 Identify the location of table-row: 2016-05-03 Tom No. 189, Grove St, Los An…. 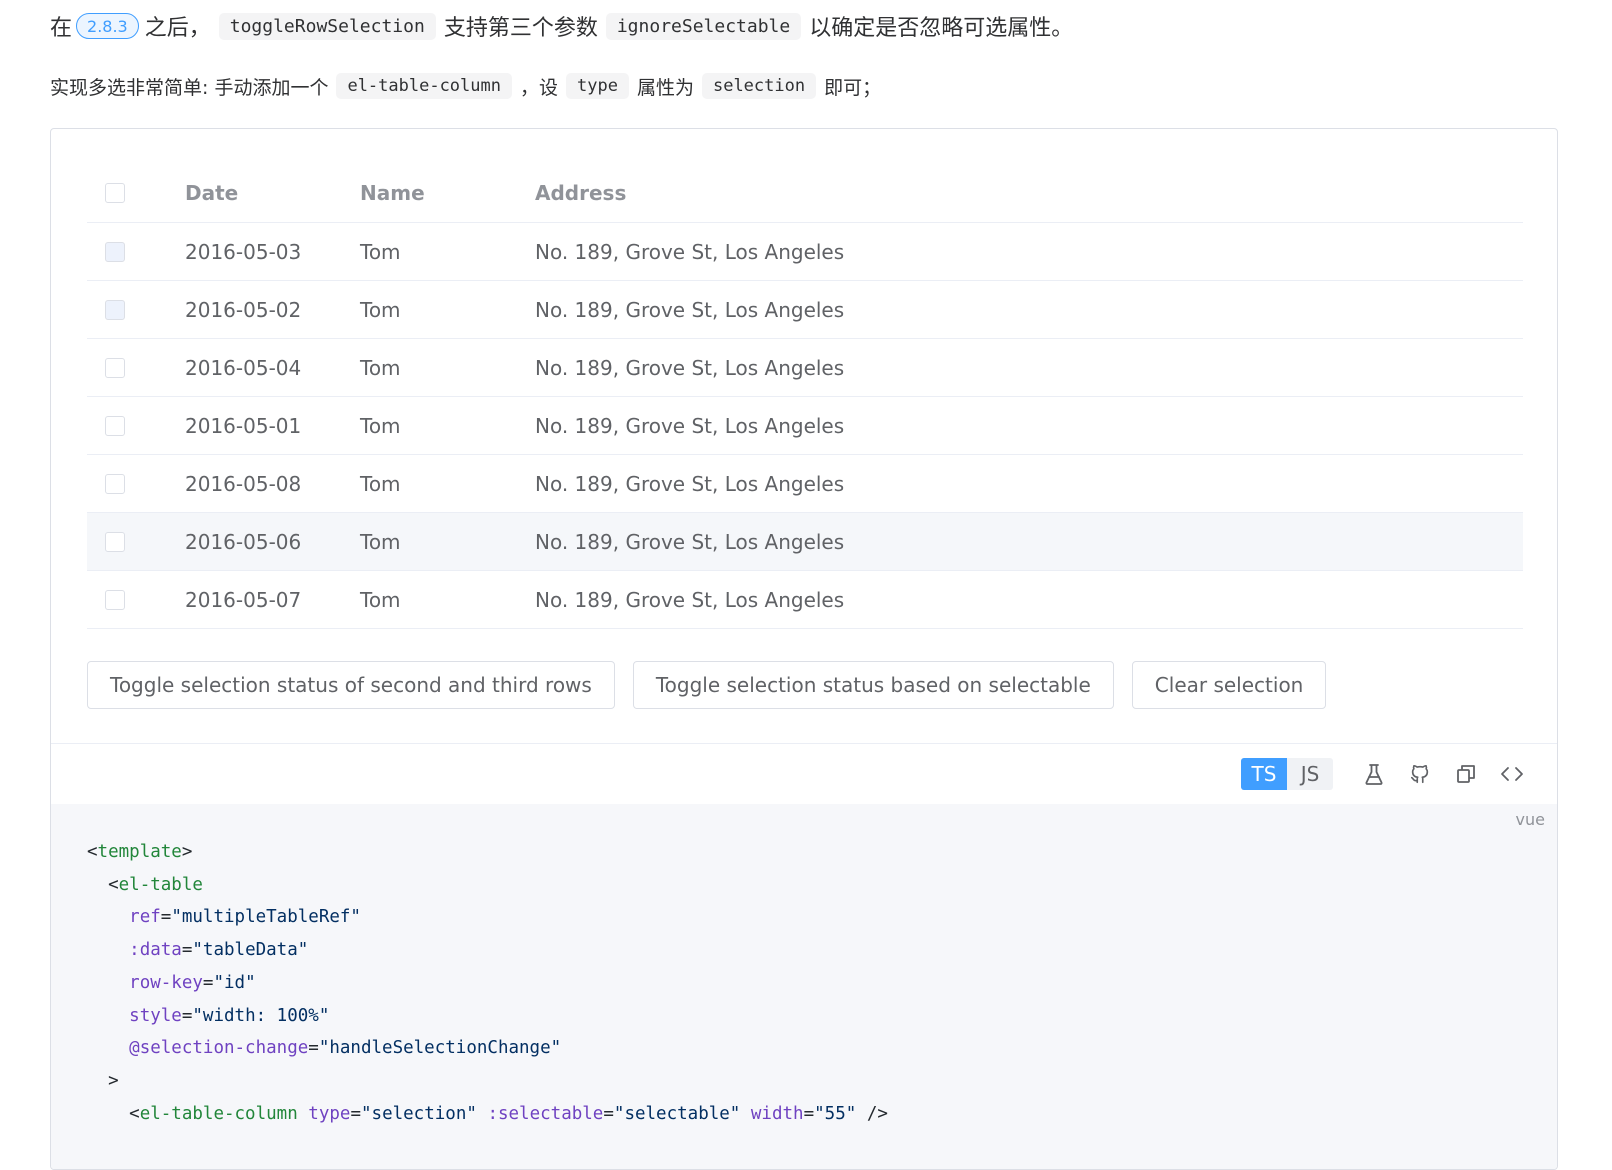
(805, 252).